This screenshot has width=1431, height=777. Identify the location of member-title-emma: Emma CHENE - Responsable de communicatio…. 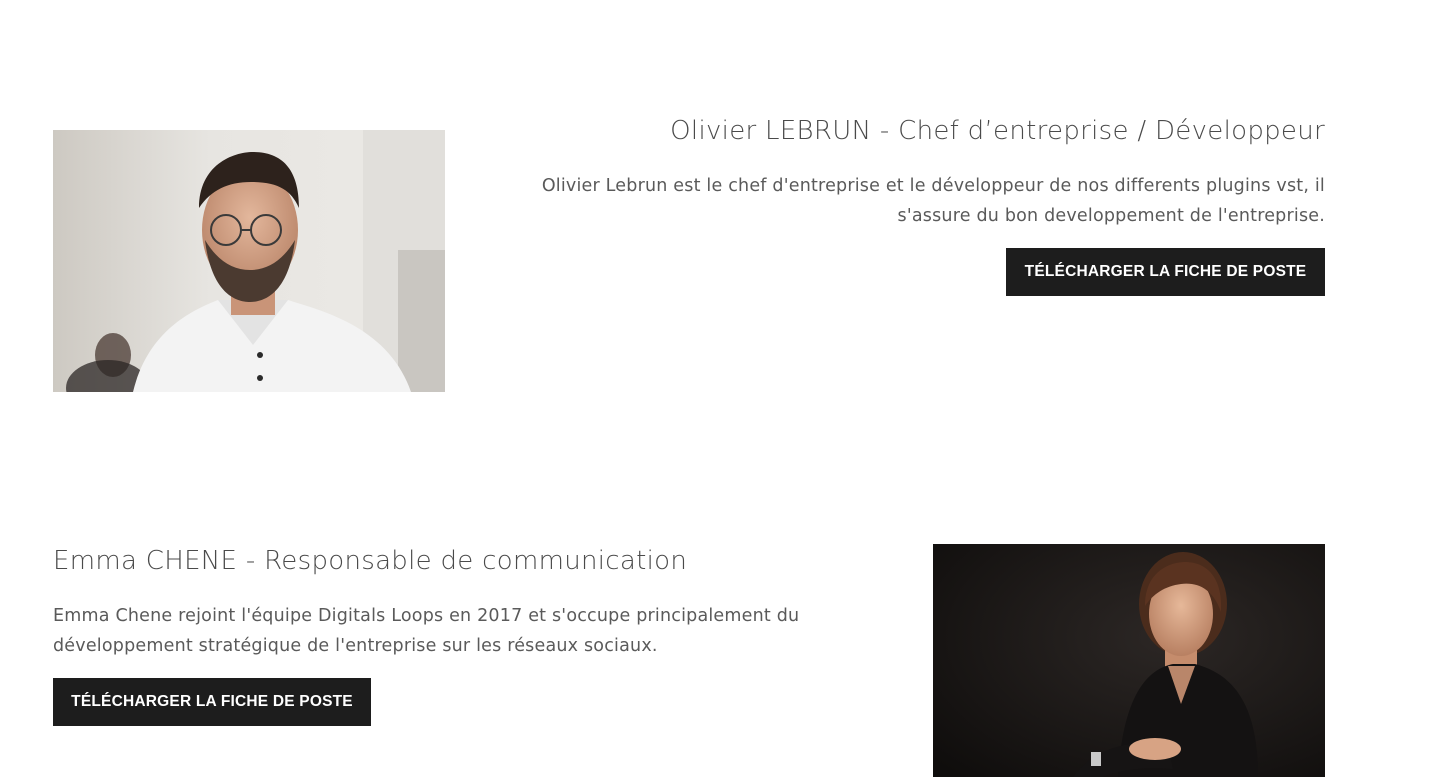
(370, 561).